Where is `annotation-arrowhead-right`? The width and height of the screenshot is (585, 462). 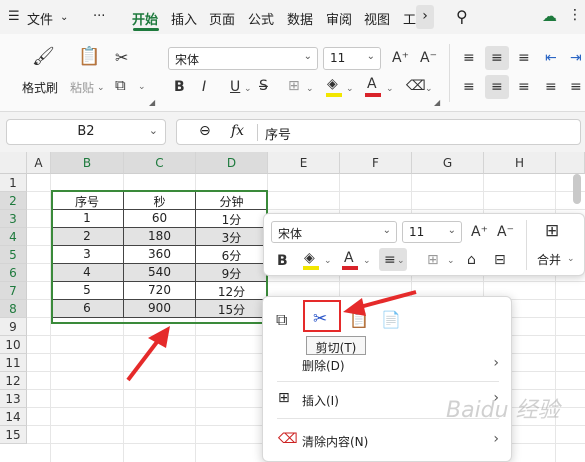
annotation-arrowhead-right is located at coordinates (354, 307).